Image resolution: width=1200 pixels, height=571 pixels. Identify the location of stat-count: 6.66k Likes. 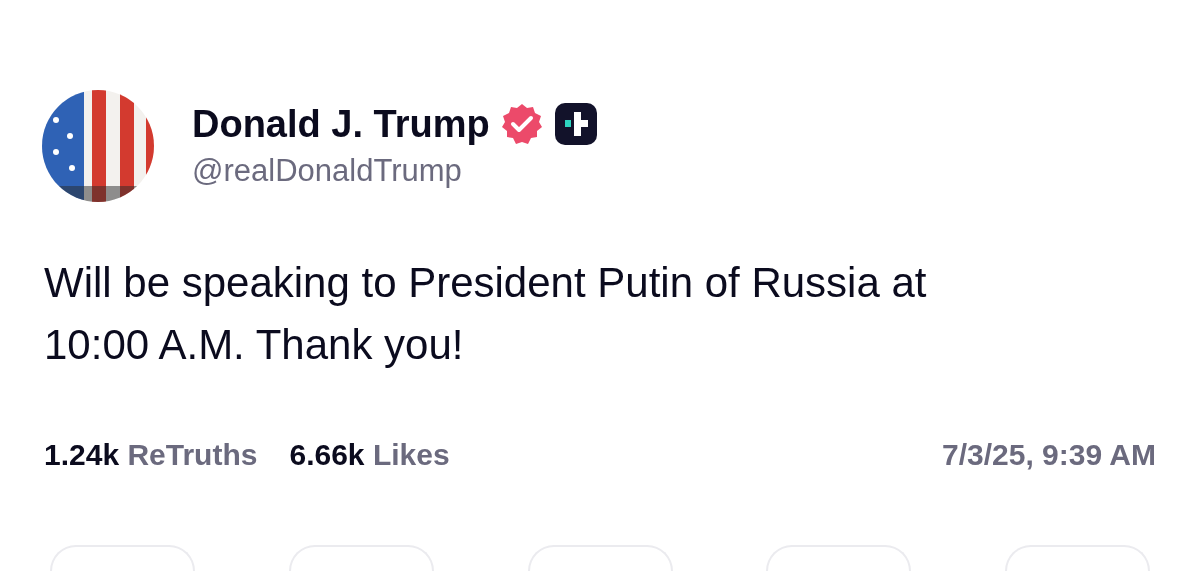
(369, 454).